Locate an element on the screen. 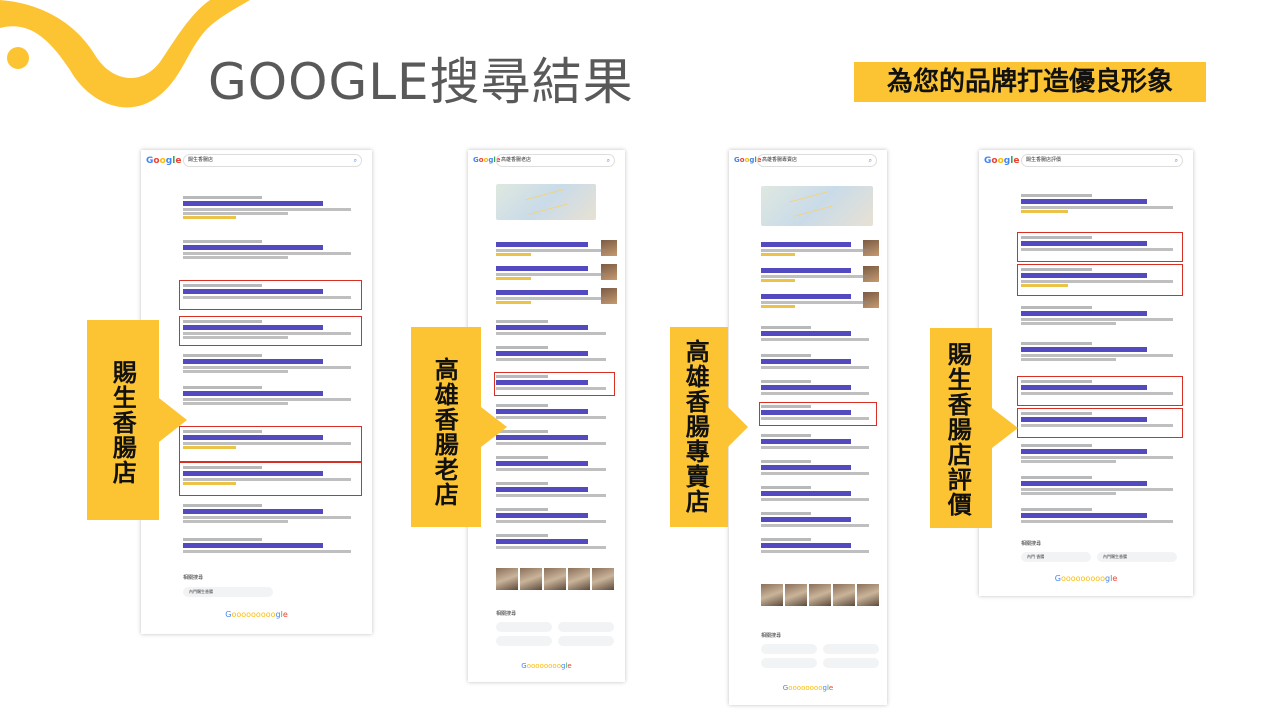 This screenshot has height=720, width=1280. search-query-box: 賜生香腸店 ⌕ is located at coordinates (272, 160).